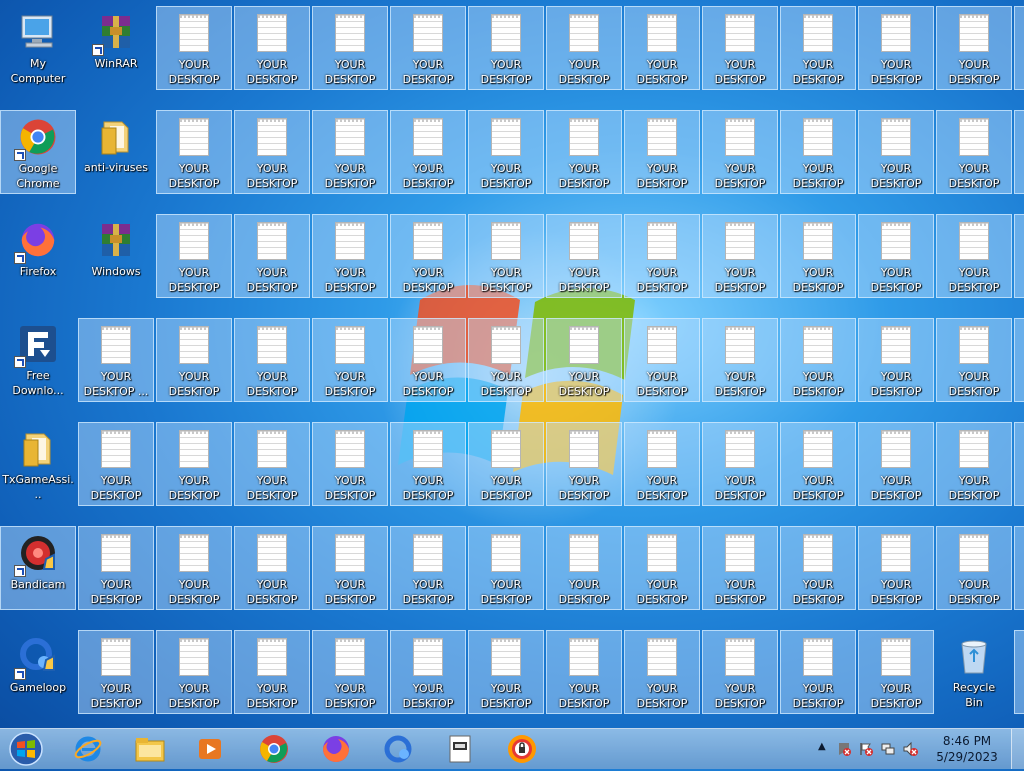 This screenshot has width=1024, height=771. What do you see at coordinates (88, 749) in the screenshot?
I see `internet-explorer-icon` at bounding box center [88, 749].